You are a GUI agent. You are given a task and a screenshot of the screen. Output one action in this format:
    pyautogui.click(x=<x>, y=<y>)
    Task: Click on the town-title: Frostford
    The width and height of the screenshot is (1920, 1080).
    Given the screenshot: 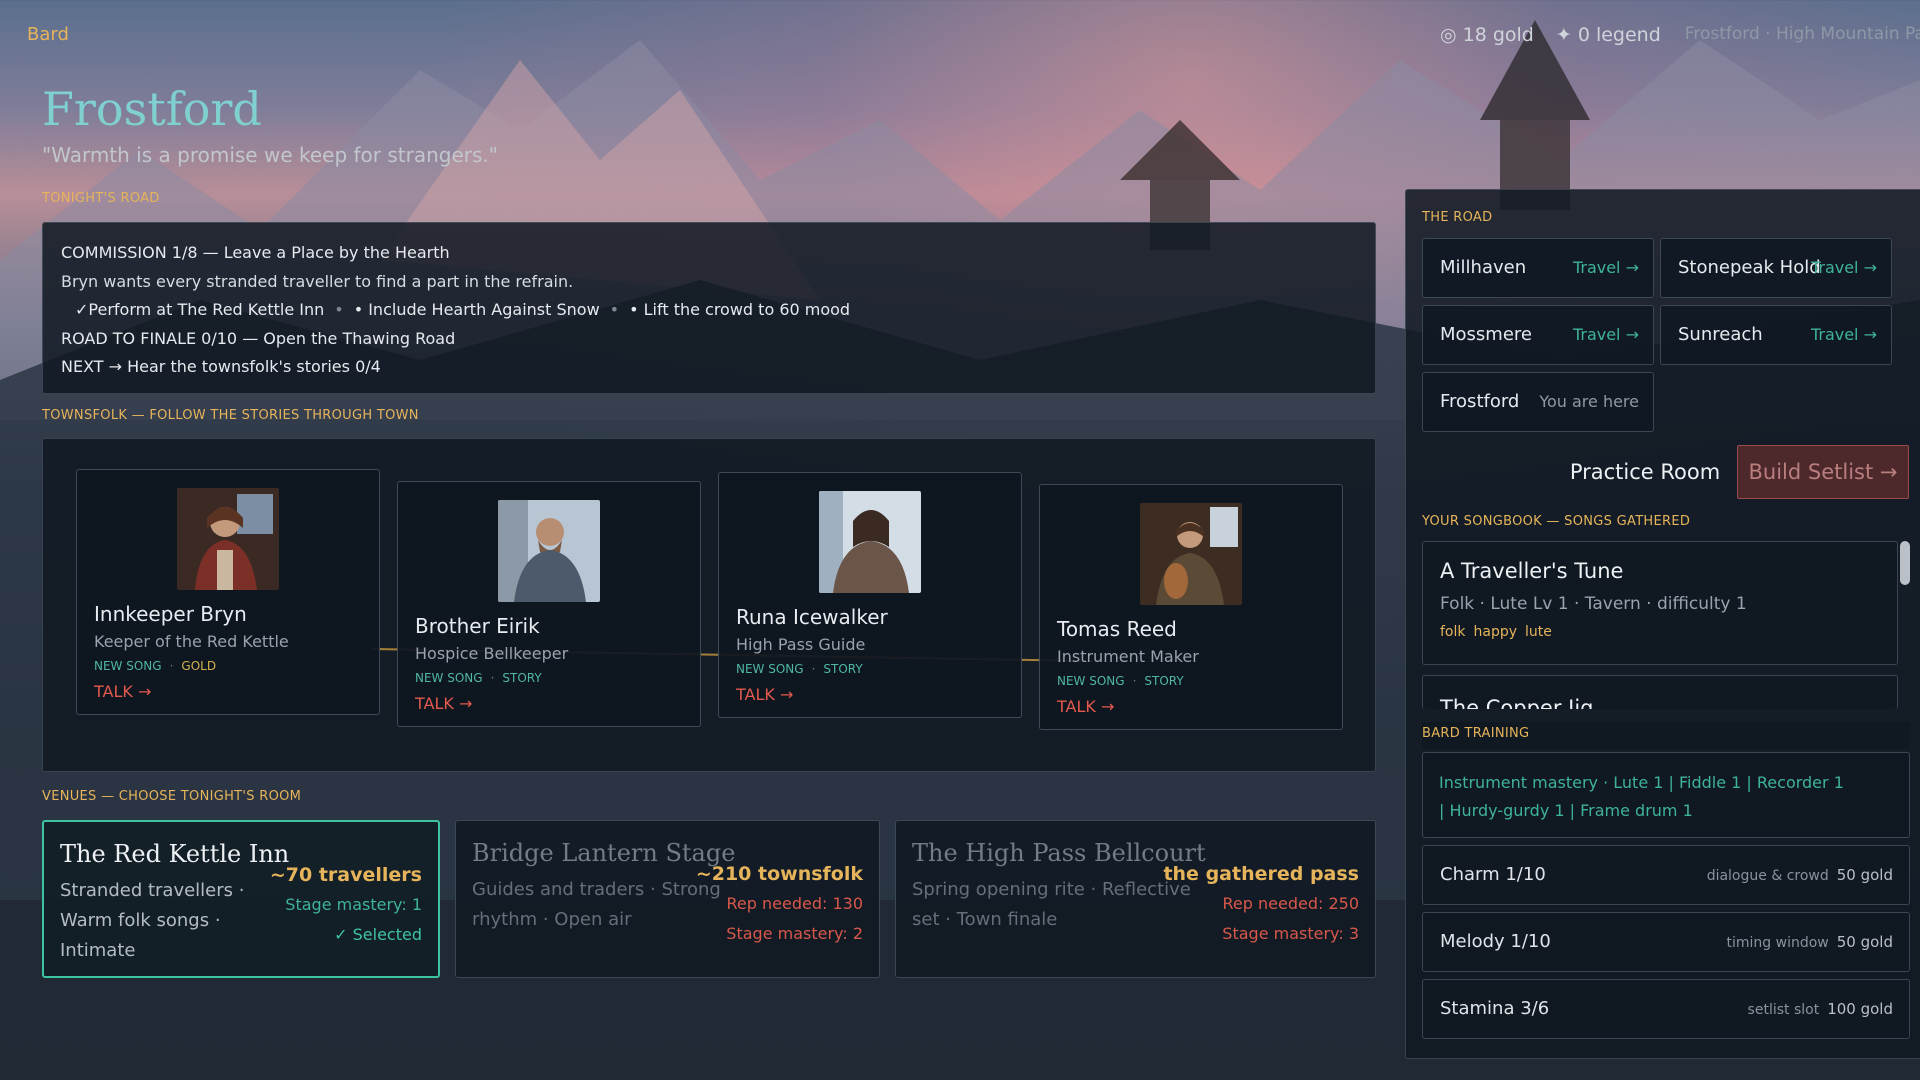 What is the action you would take?
    pyautogui.click(x=152, y=109)
    